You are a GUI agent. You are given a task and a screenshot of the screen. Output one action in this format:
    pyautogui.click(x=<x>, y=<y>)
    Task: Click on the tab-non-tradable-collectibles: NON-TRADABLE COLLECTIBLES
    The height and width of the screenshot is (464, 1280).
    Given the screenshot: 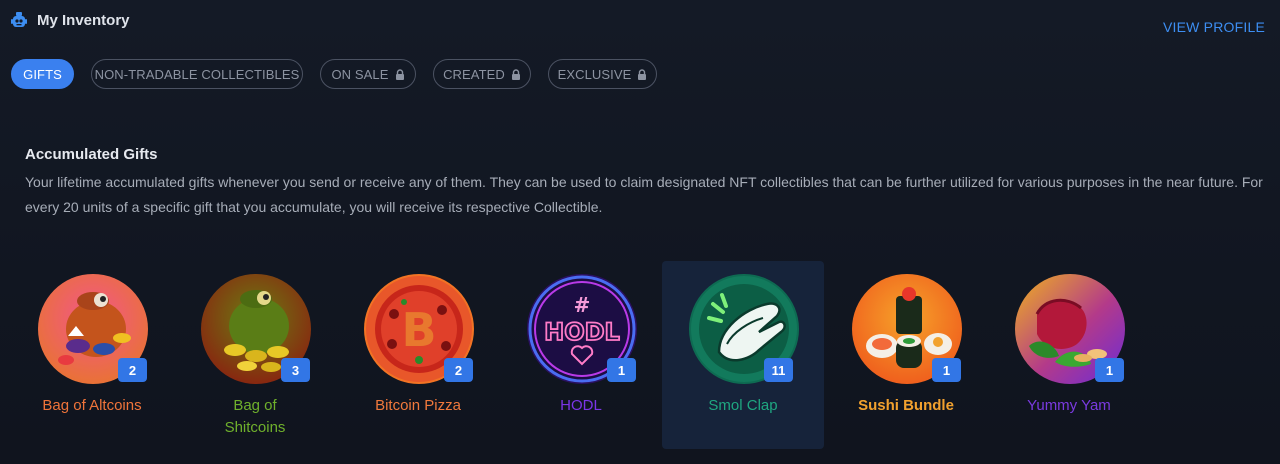 What is the action you would take?
    pyautogui.click(x=197, y=74)
    